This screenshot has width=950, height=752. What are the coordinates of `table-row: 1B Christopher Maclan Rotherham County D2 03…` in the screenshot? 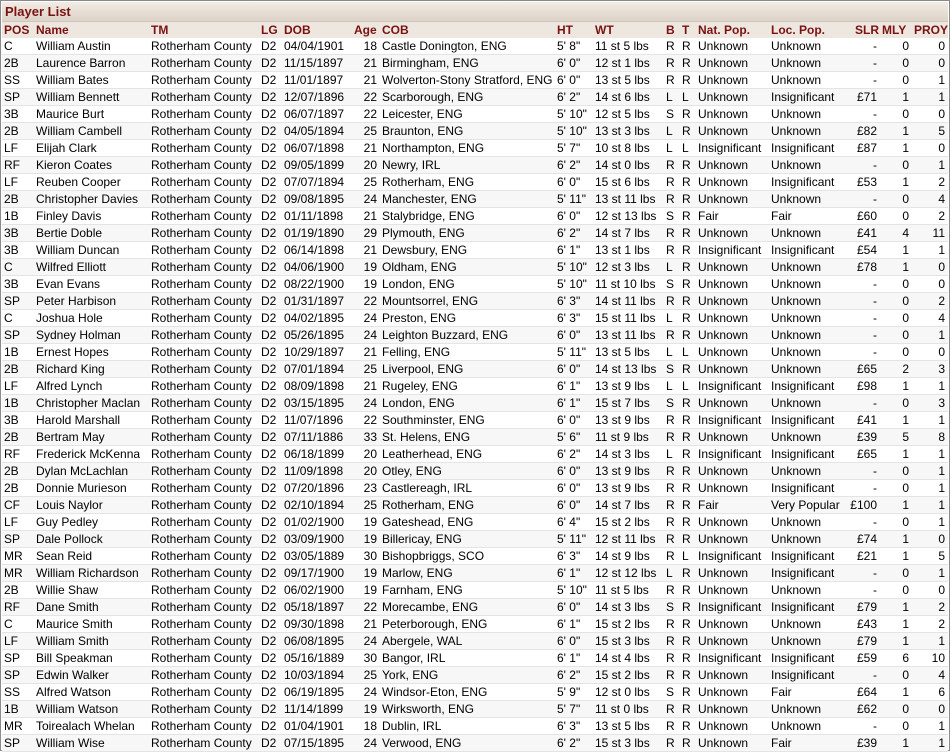 It's located at (475, 403).